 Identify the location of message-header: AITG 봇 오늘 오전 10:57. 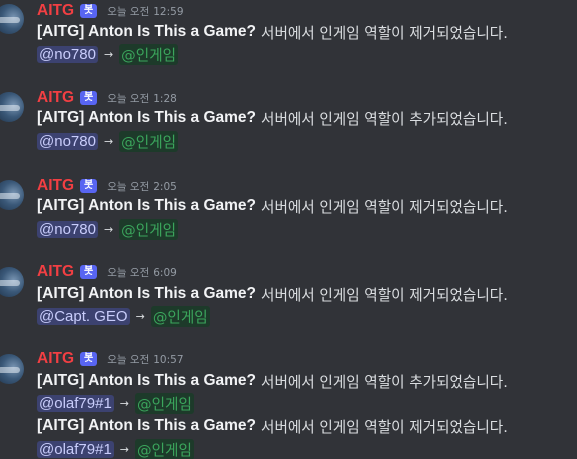
(110, 359).